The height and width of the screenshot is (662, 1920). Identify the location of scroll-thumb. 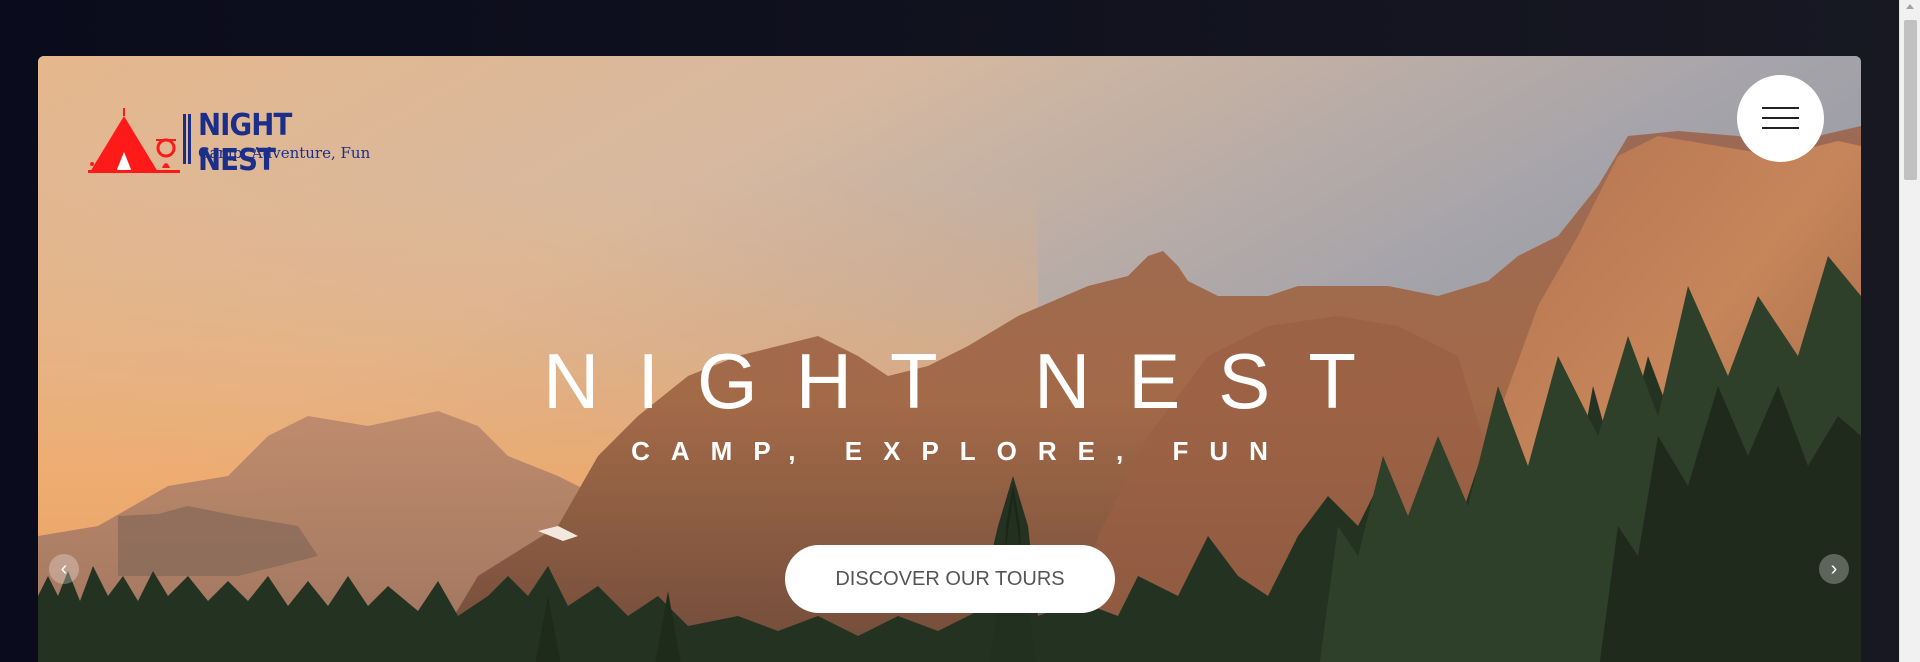
(1910, 100).